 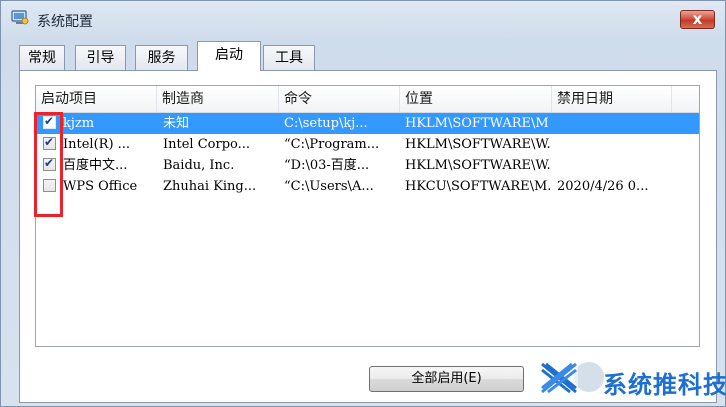 What do you see at coordinates (664, 385) in the screenshot?
I see `watermark-text: 系统推科技` at bounding box center [664, 385].